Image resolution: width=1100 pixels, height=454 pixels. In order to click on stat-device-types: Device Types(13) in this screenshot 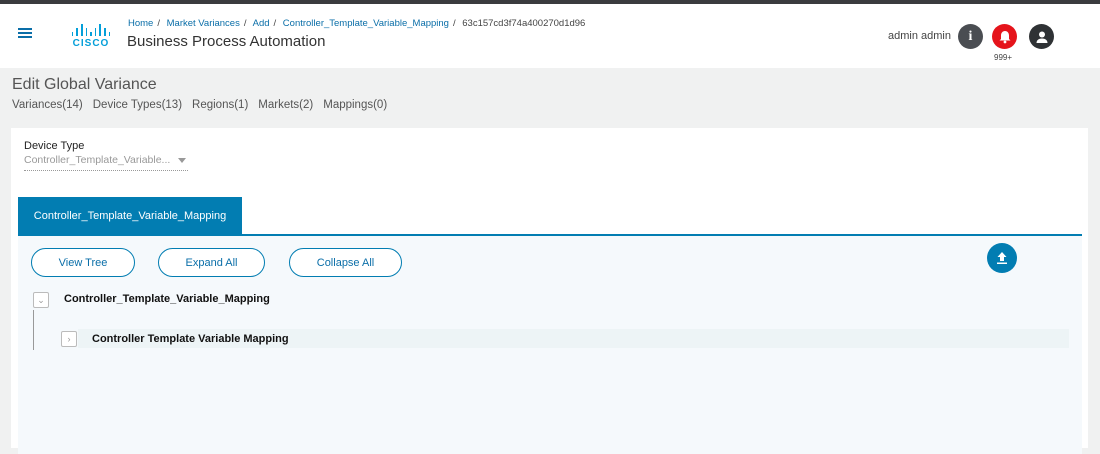, I will do `click(137, 105)`.